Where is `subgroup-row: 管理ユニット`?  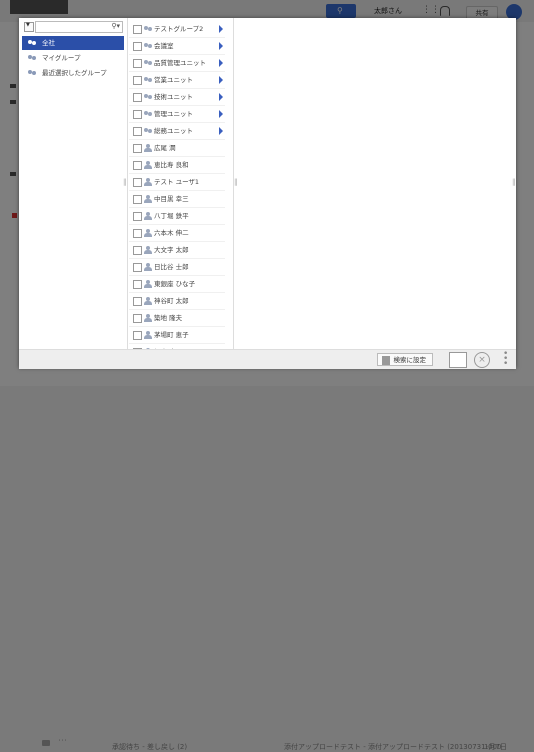 subgroup-row: 管理ユニット is located at coordinates (181, 114).